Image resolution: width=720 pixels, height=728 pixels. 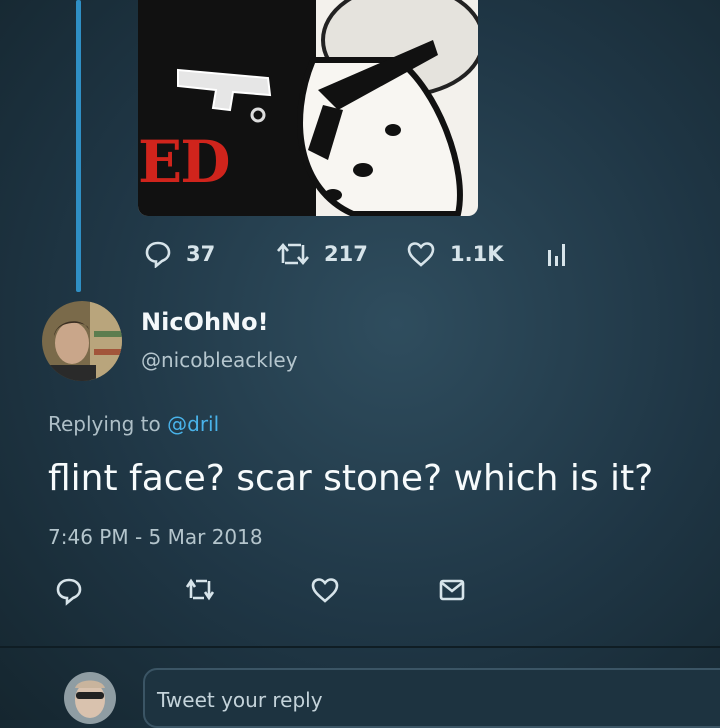 What do you see at coordinates (346, 254) in the screenshot?
I see `retweet-count: 217` at bounding box center [346, 254].